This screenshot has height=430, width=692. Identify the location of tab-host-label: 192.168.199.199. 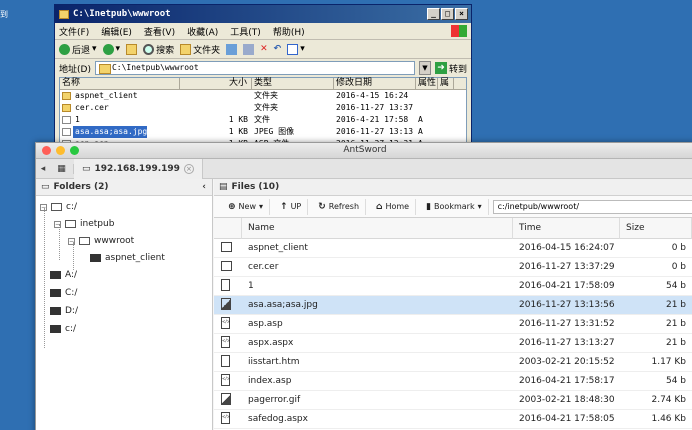
(137, 168).